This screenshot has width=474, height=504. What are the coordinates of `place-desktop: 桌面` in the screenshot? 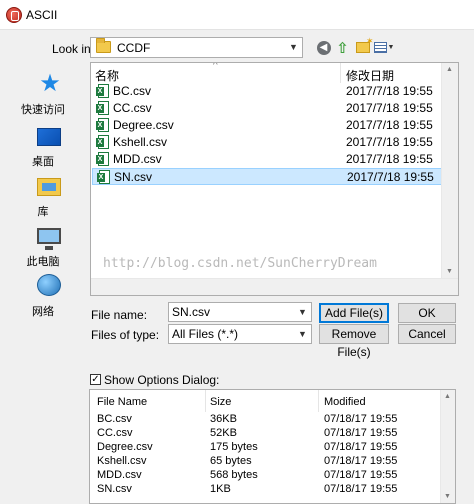 It's located at (43, 146).